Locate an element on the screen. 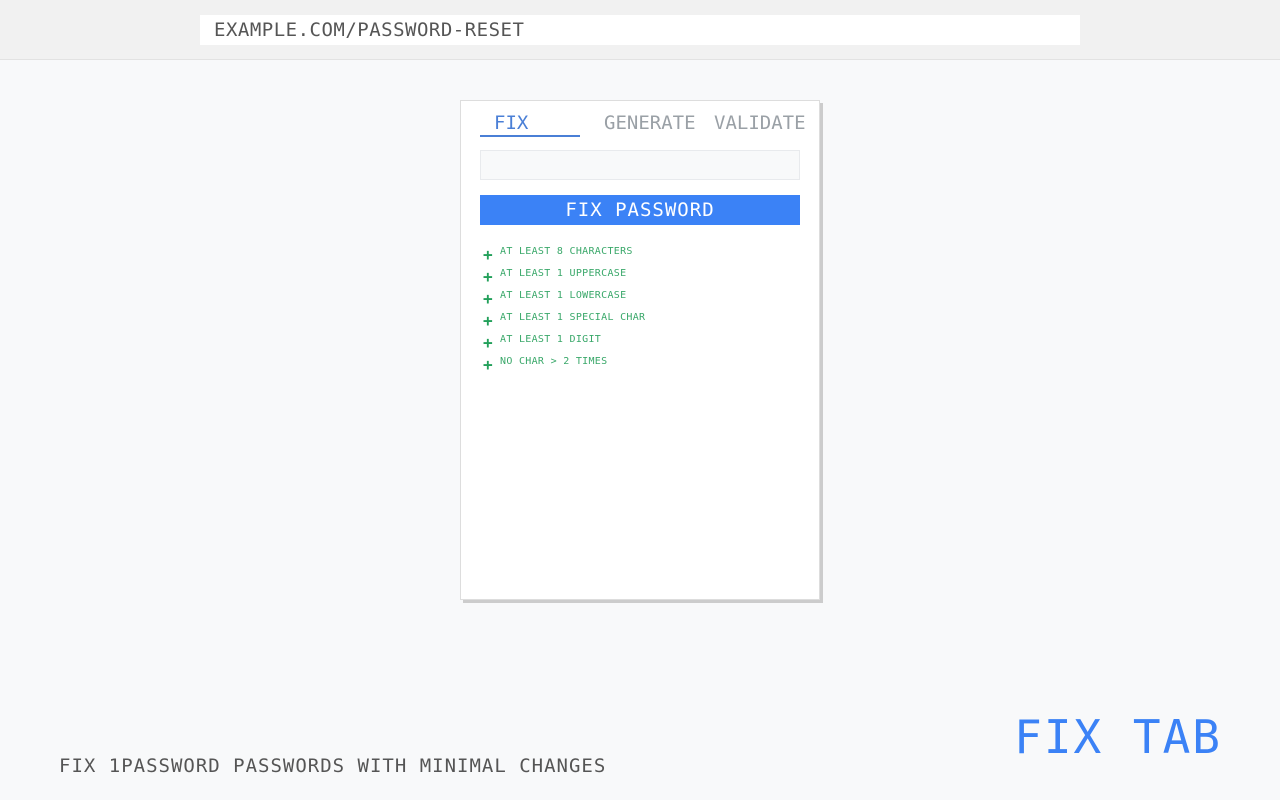 The height and width of the screenshot is (800, 1280). tab-generate: GENERATE is located at coordinates (650, 124).